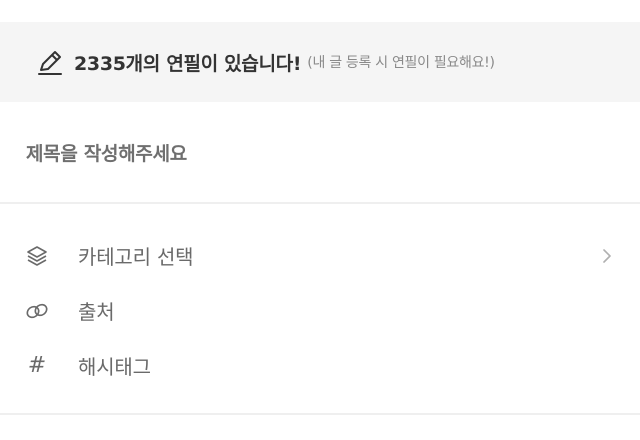  I want to click on pencil-required-note: (내 글 등록 시 연필이 필요해요!), so click(401, 63).